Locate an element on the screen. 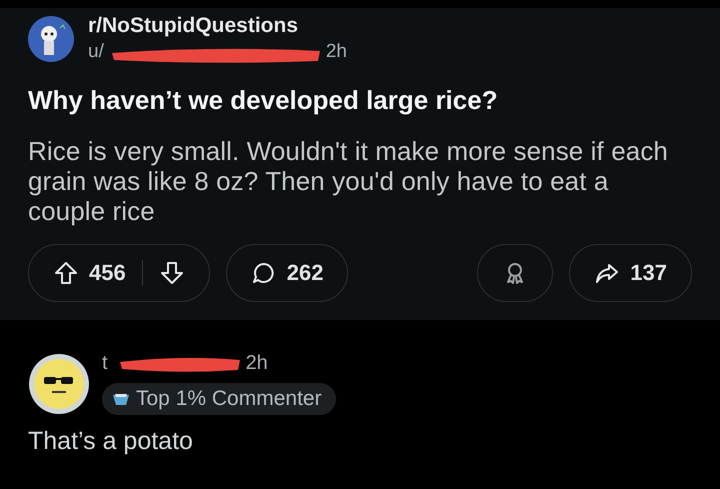 The width and height of the screenshot is (720, 489). subreddit-avatar is located at coordinates (51, 39).